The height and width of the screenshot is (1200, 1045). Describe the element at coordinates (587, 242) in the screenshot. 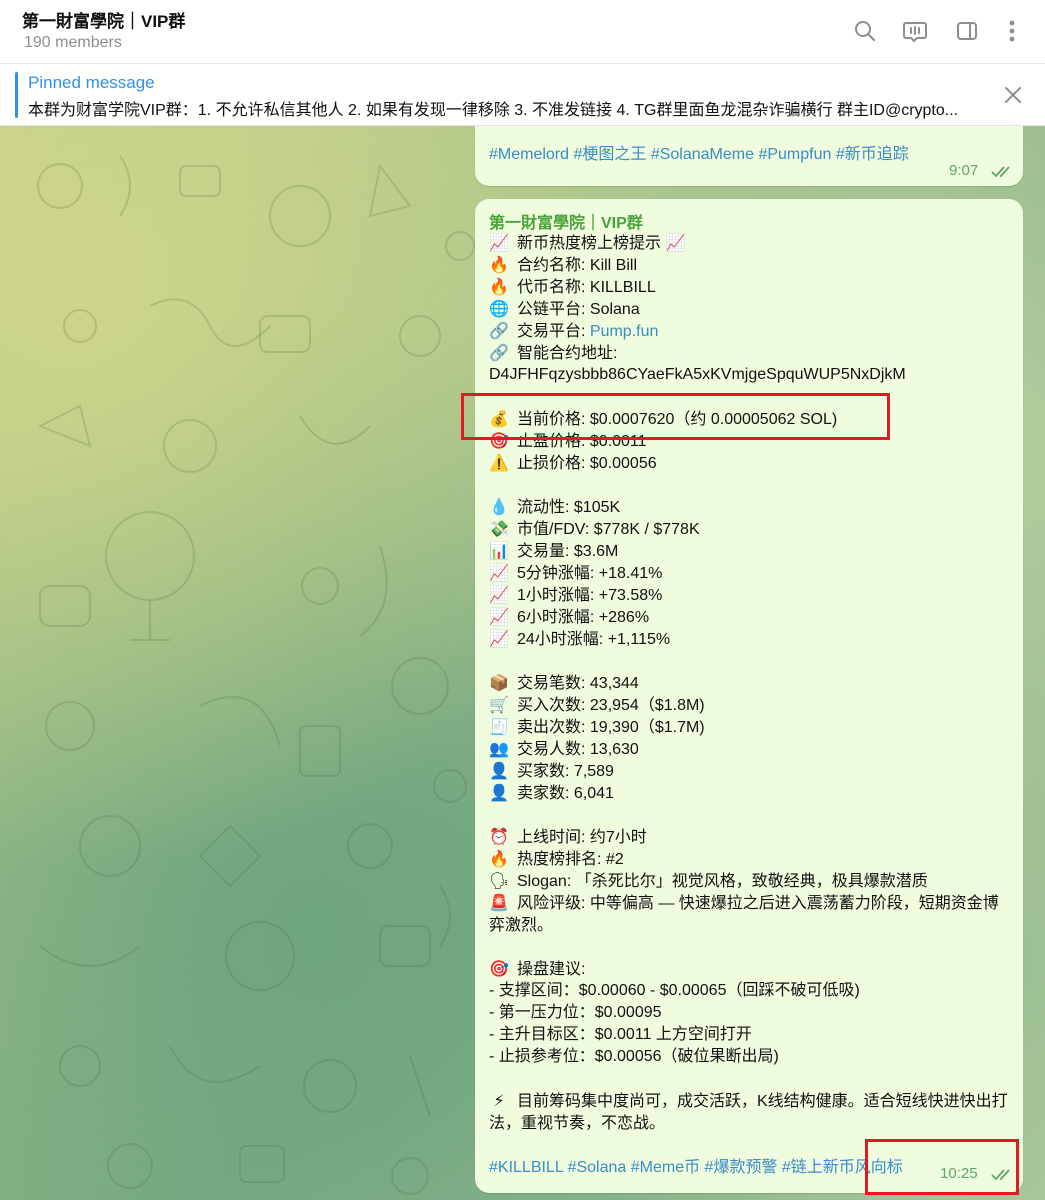

I see `message-line: 📈 新币热度榜上榜提示 📈` at that location.